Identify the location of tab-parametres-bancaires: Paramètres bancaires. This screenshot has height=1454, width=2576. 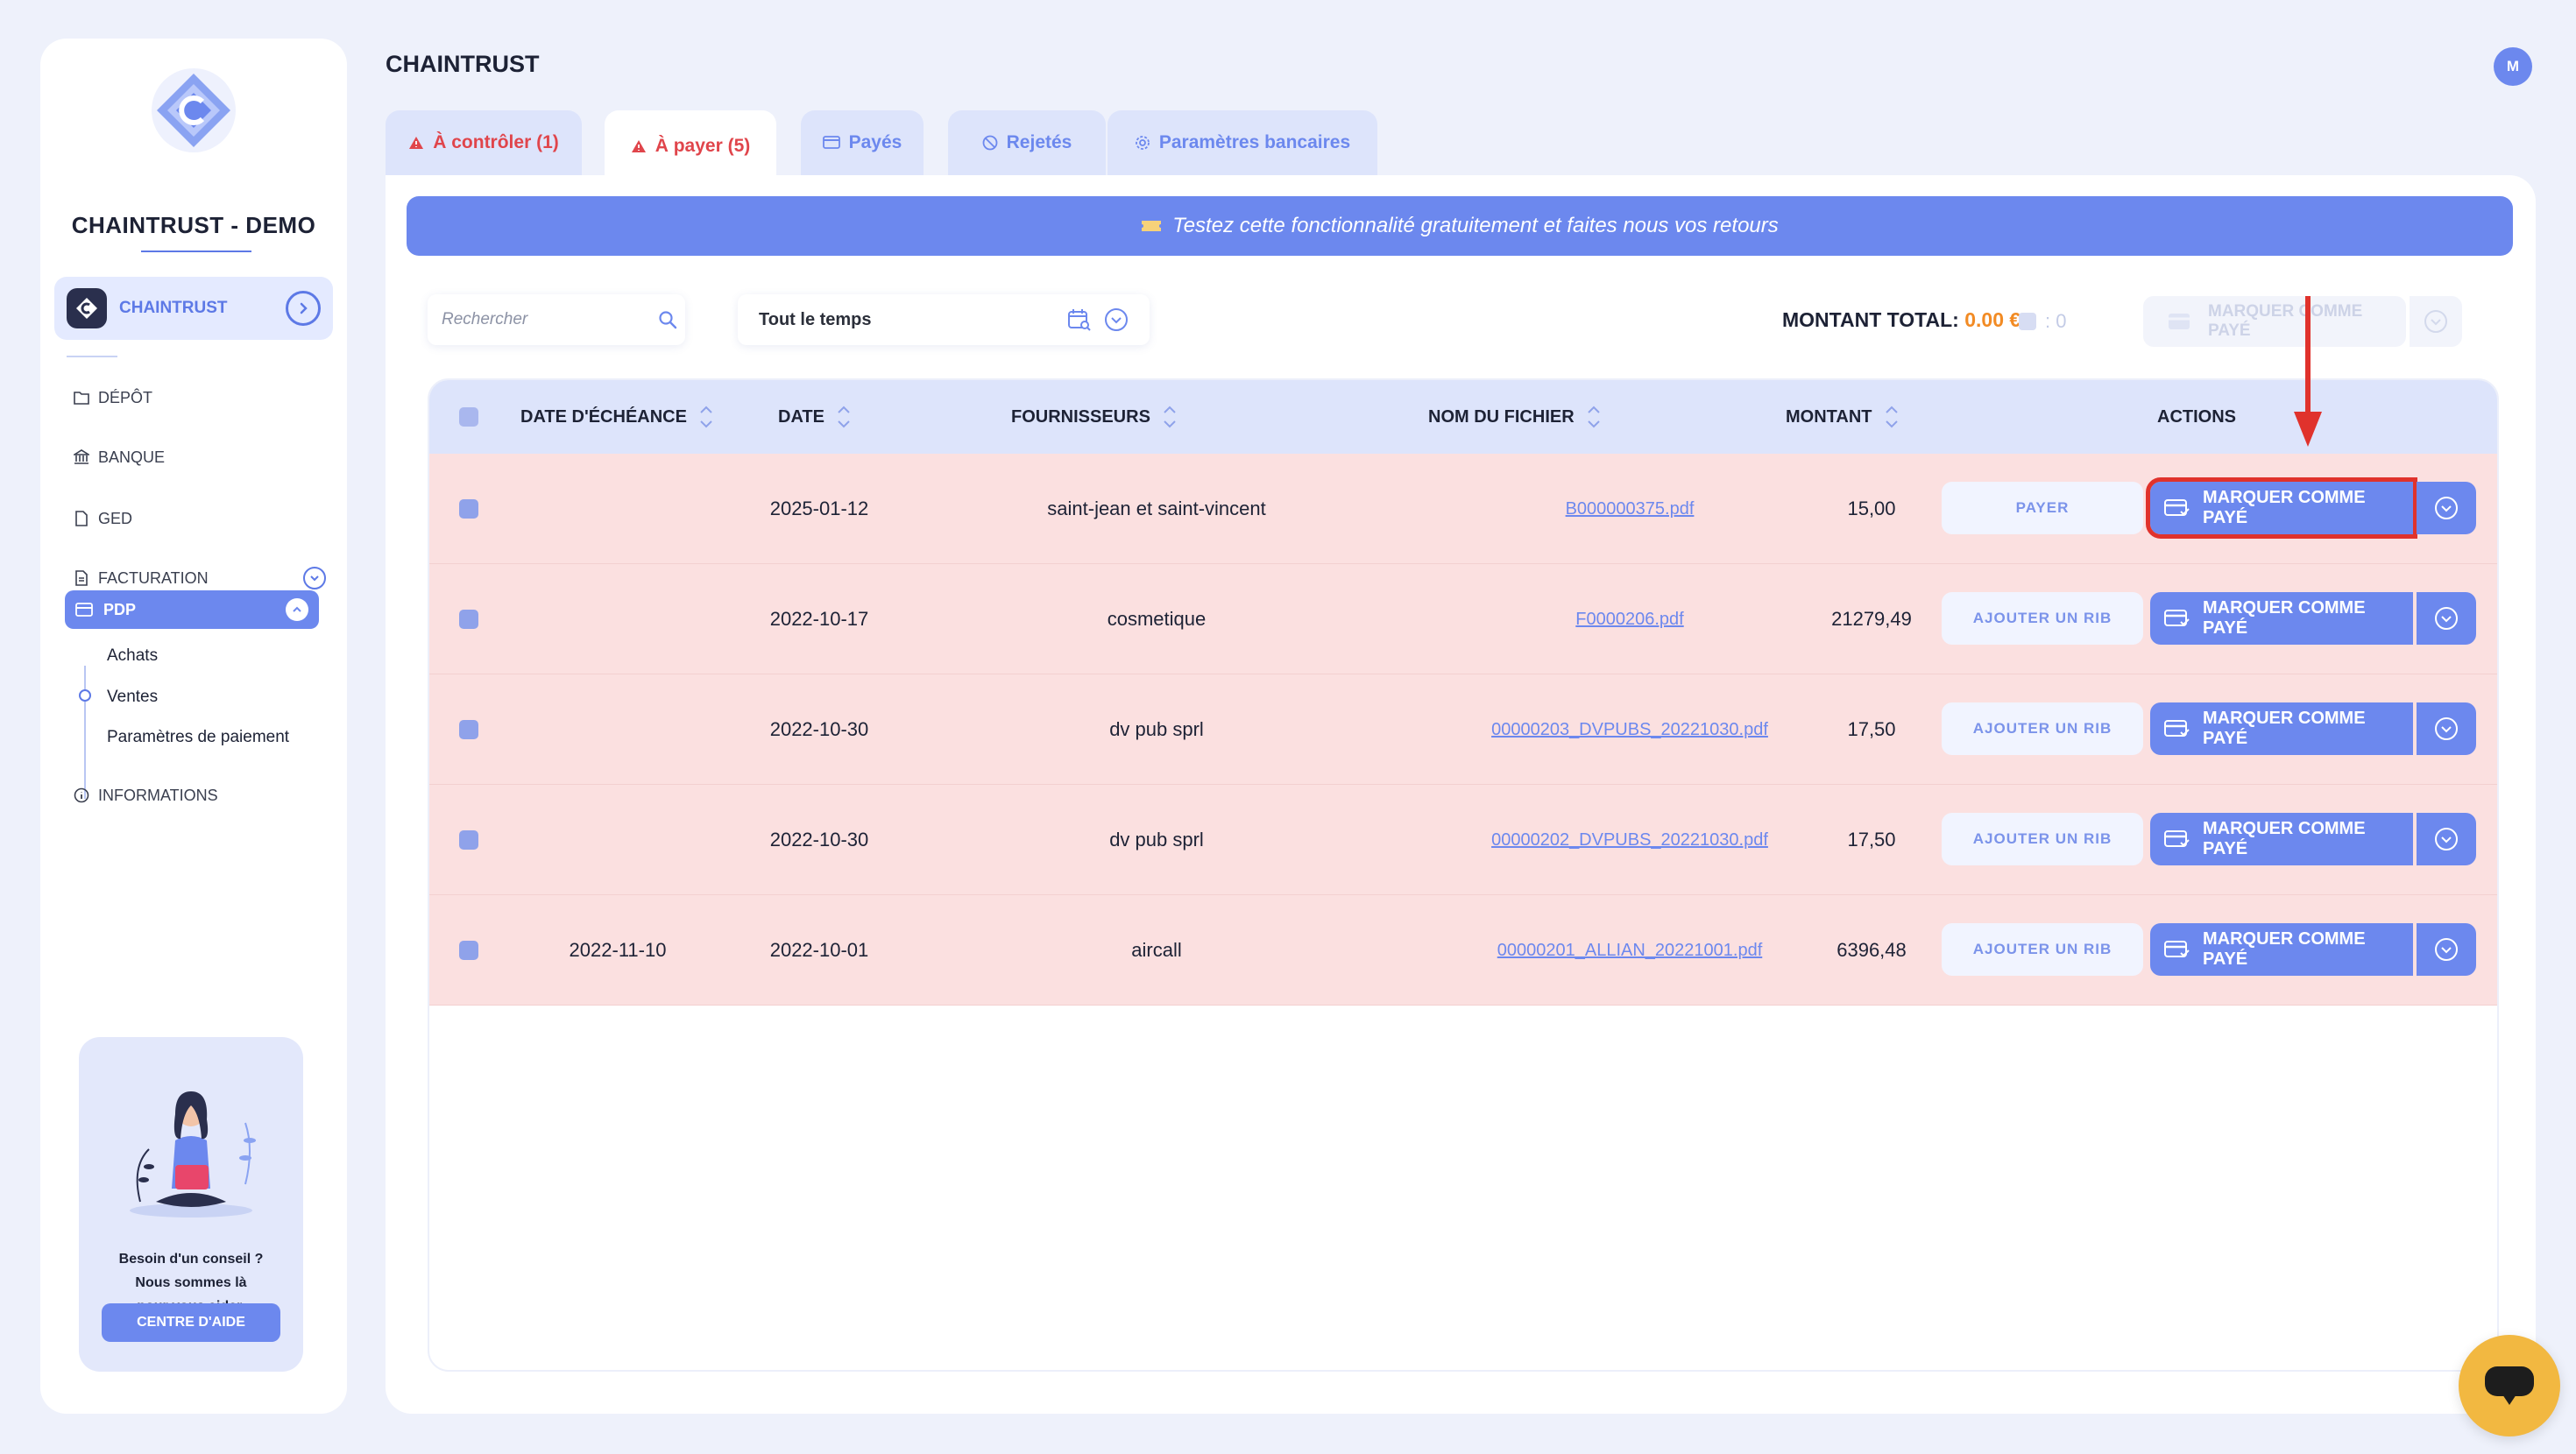
(1242, 142).